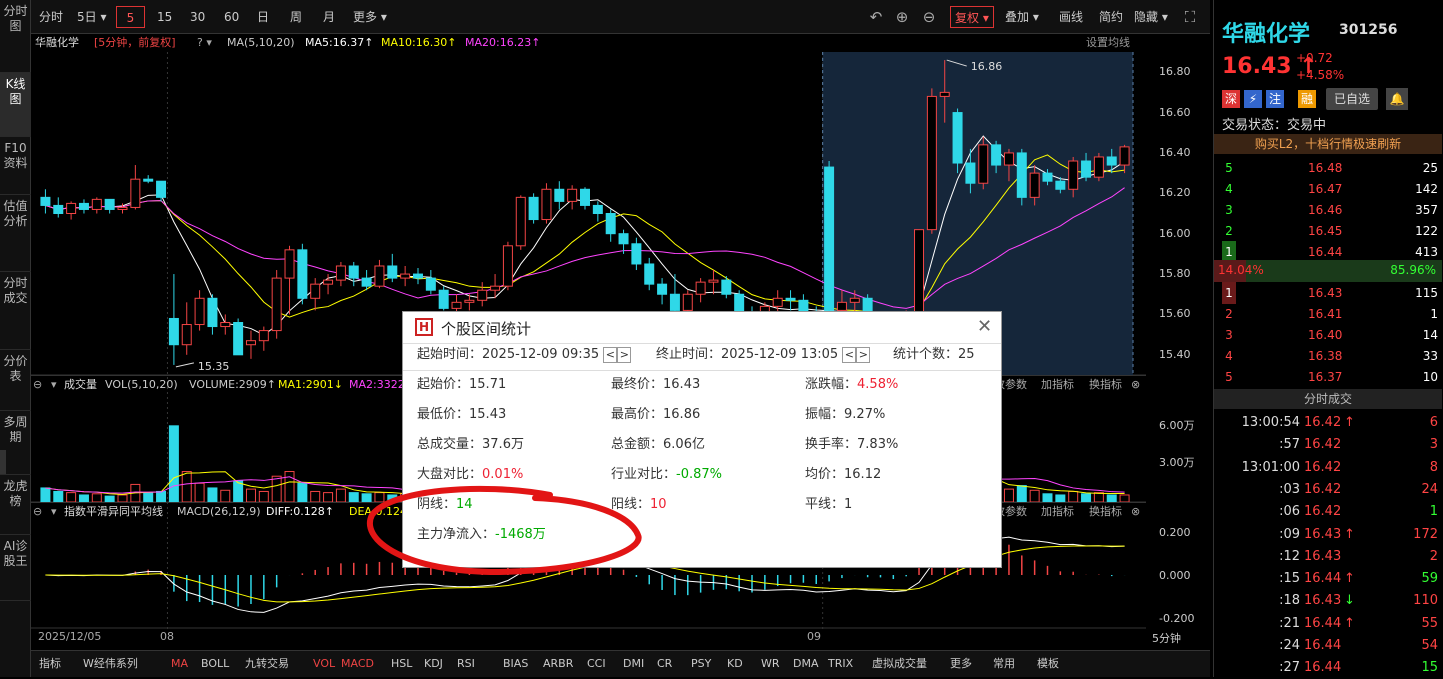 The height and width of the screenshot is (679, 1443). I want to click on volume-menu-icon: ▾, so click(54, 385).